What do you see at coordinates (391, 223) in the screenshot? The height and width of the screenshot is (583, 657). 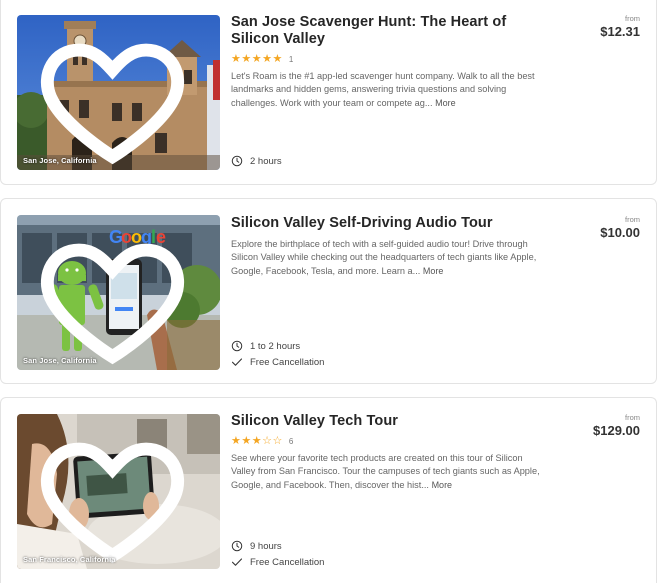 I see `tour-title: Silicon Valley Self-Driving Audio Tour` at bounding box center [391, 223].